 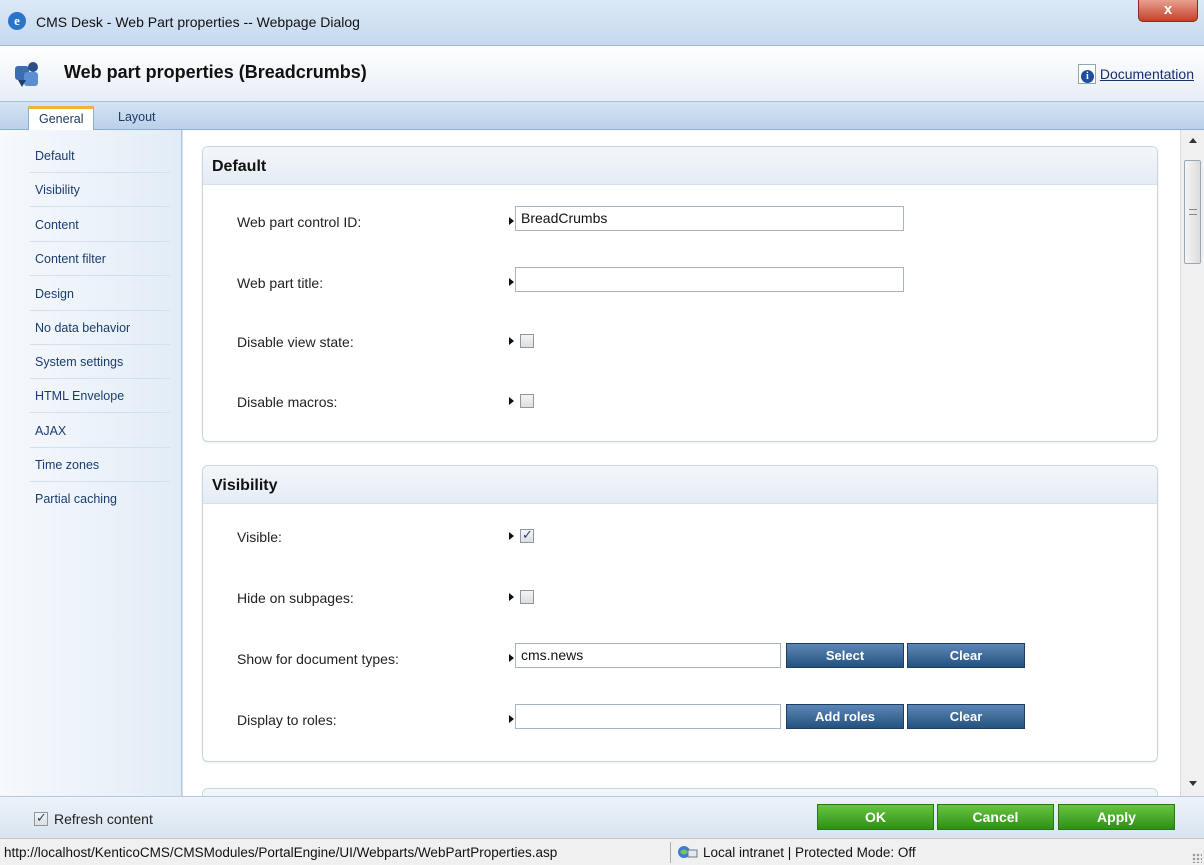 I want to click on panel-content-header, so click(x=680, y=792).